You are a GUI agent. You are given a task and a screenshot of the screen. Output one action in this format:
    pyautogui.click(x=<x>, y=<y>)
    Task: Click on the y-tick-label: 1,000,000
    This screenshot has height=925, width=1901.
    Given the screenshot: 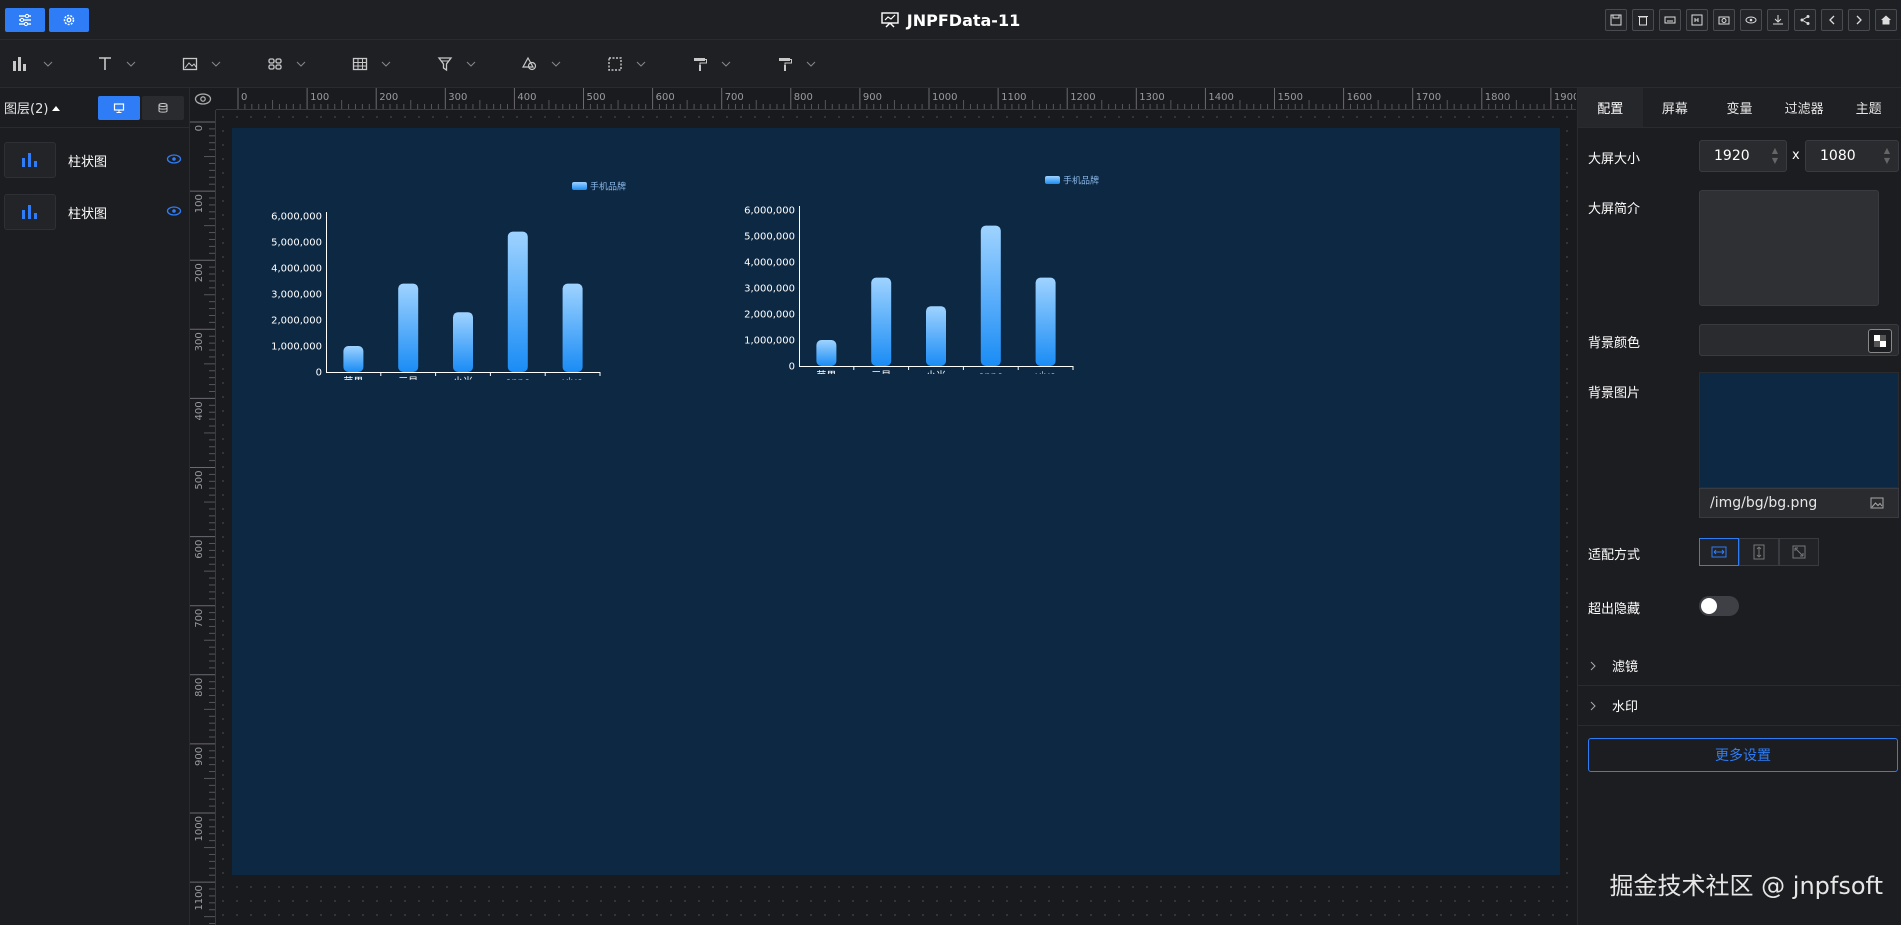 What is the action you would take?
    pyautogui.click(x=769, y=341)
    